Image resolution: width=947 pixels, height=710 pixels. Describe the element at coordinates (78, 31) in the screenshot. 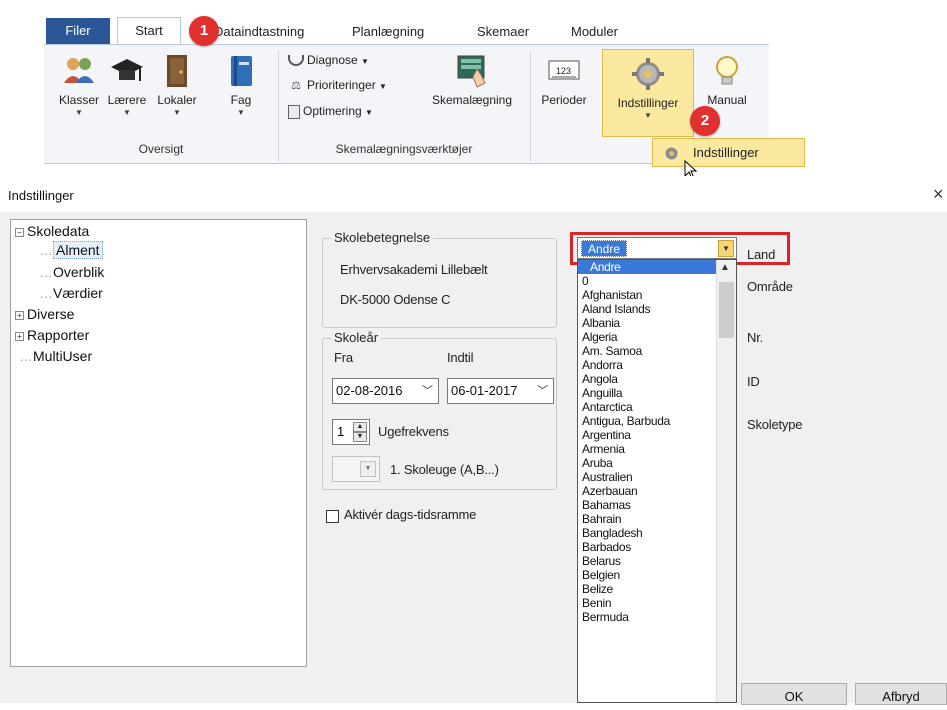

I see `tab-filer: Filer` at that location.